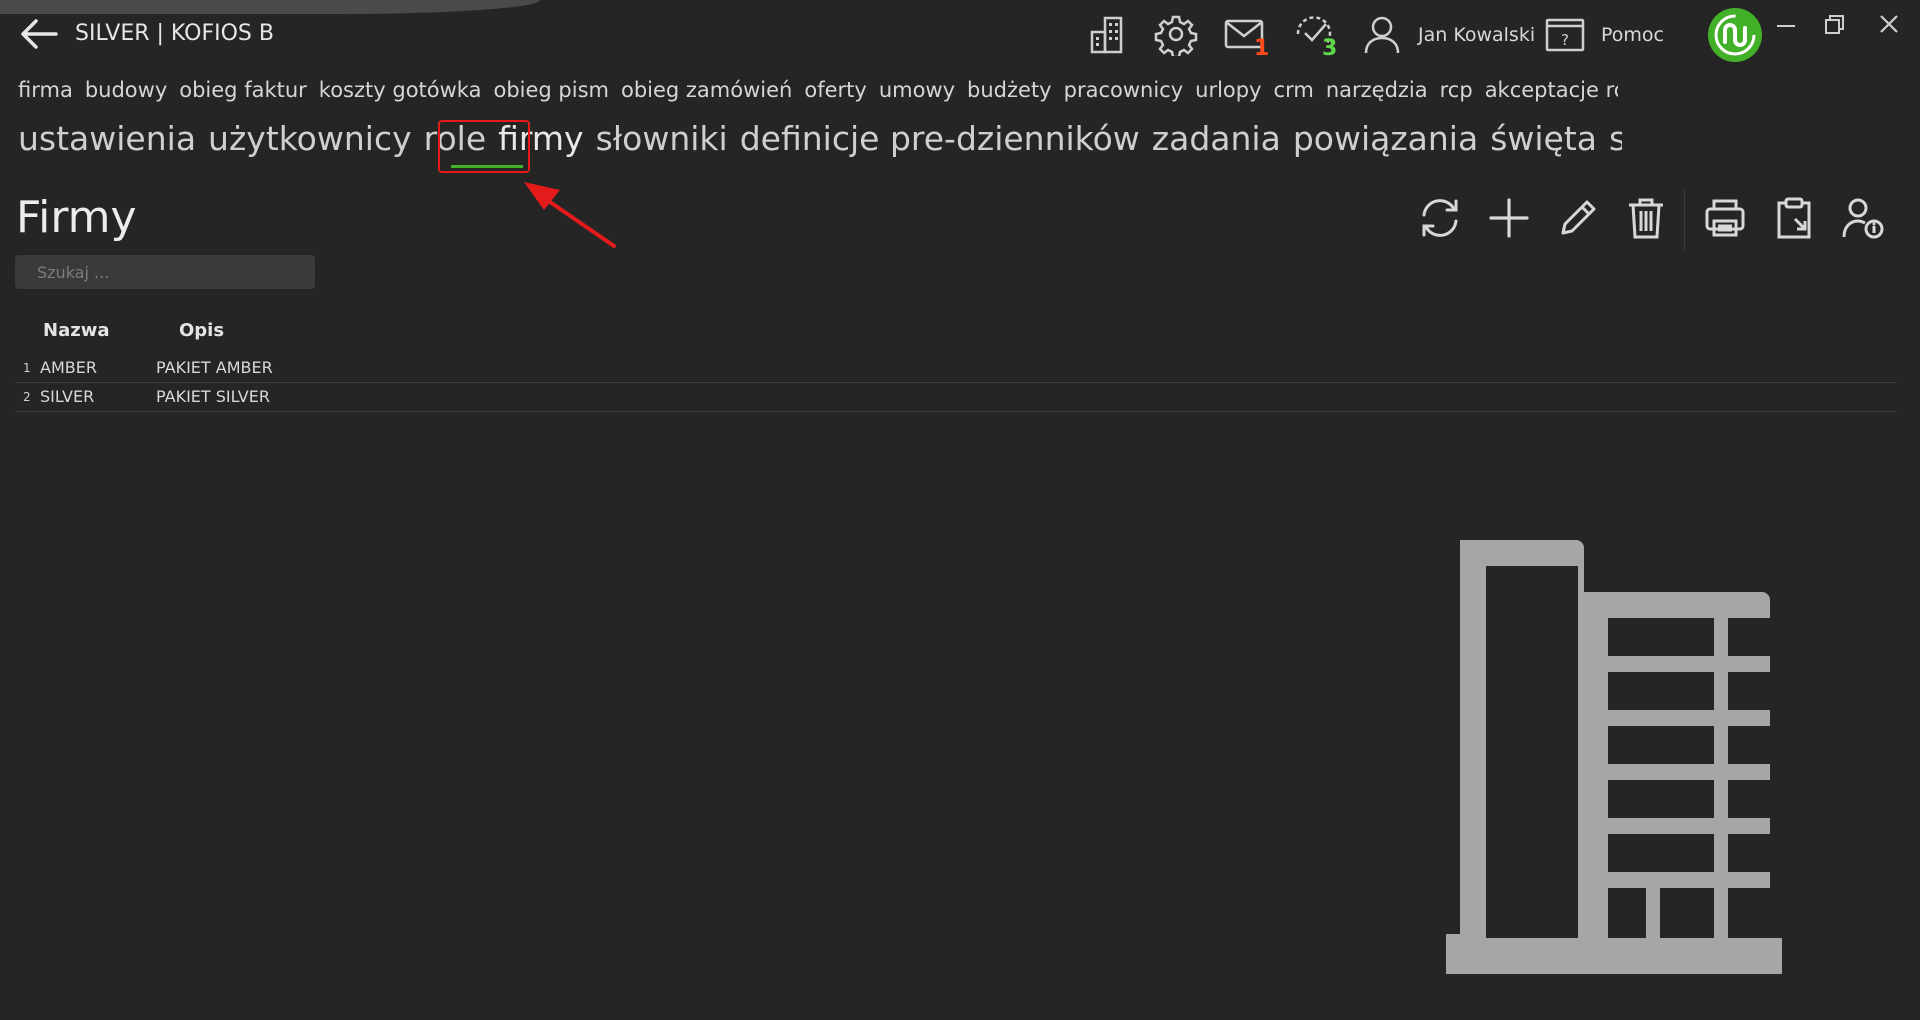 The width and height of the screenshot is (1920, 1020). I want to click on row-number: 1, so click(27, 368).